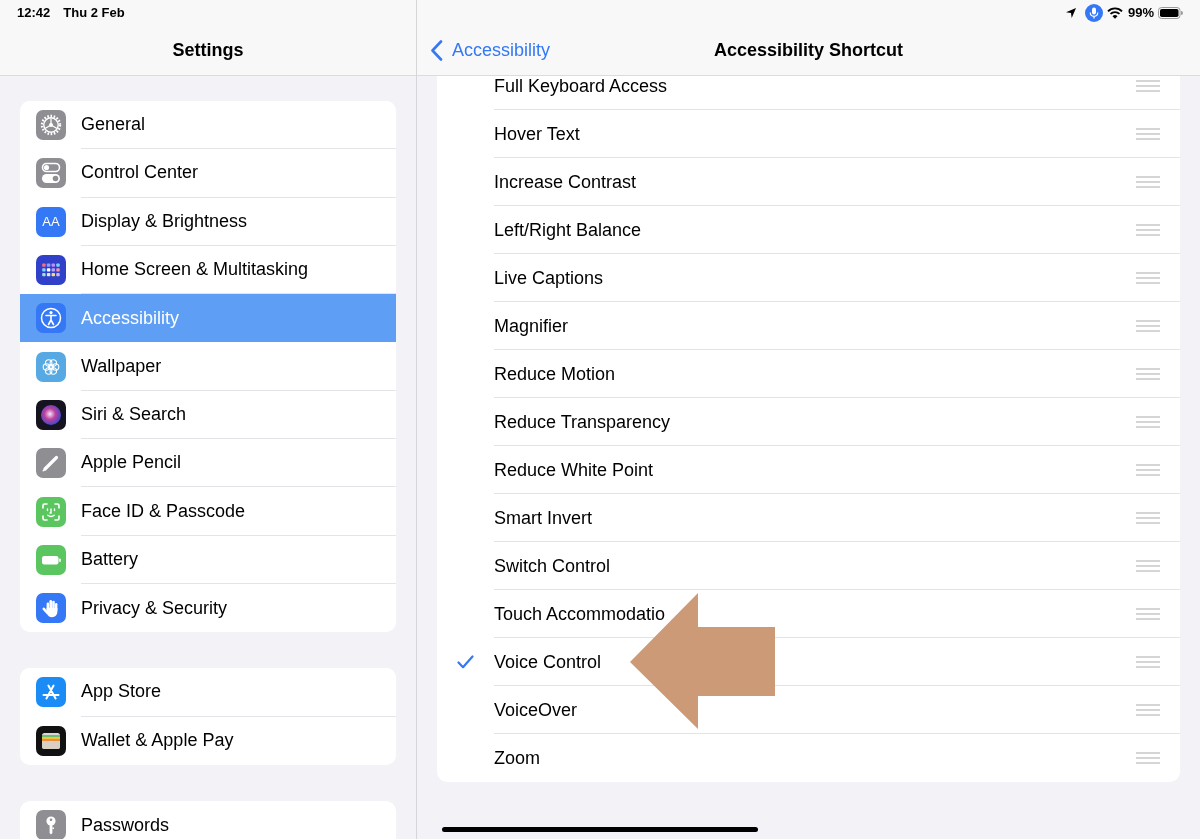 This screenshot has height=839, width=1200. I want to click on gear-icon, so click(51, 125).